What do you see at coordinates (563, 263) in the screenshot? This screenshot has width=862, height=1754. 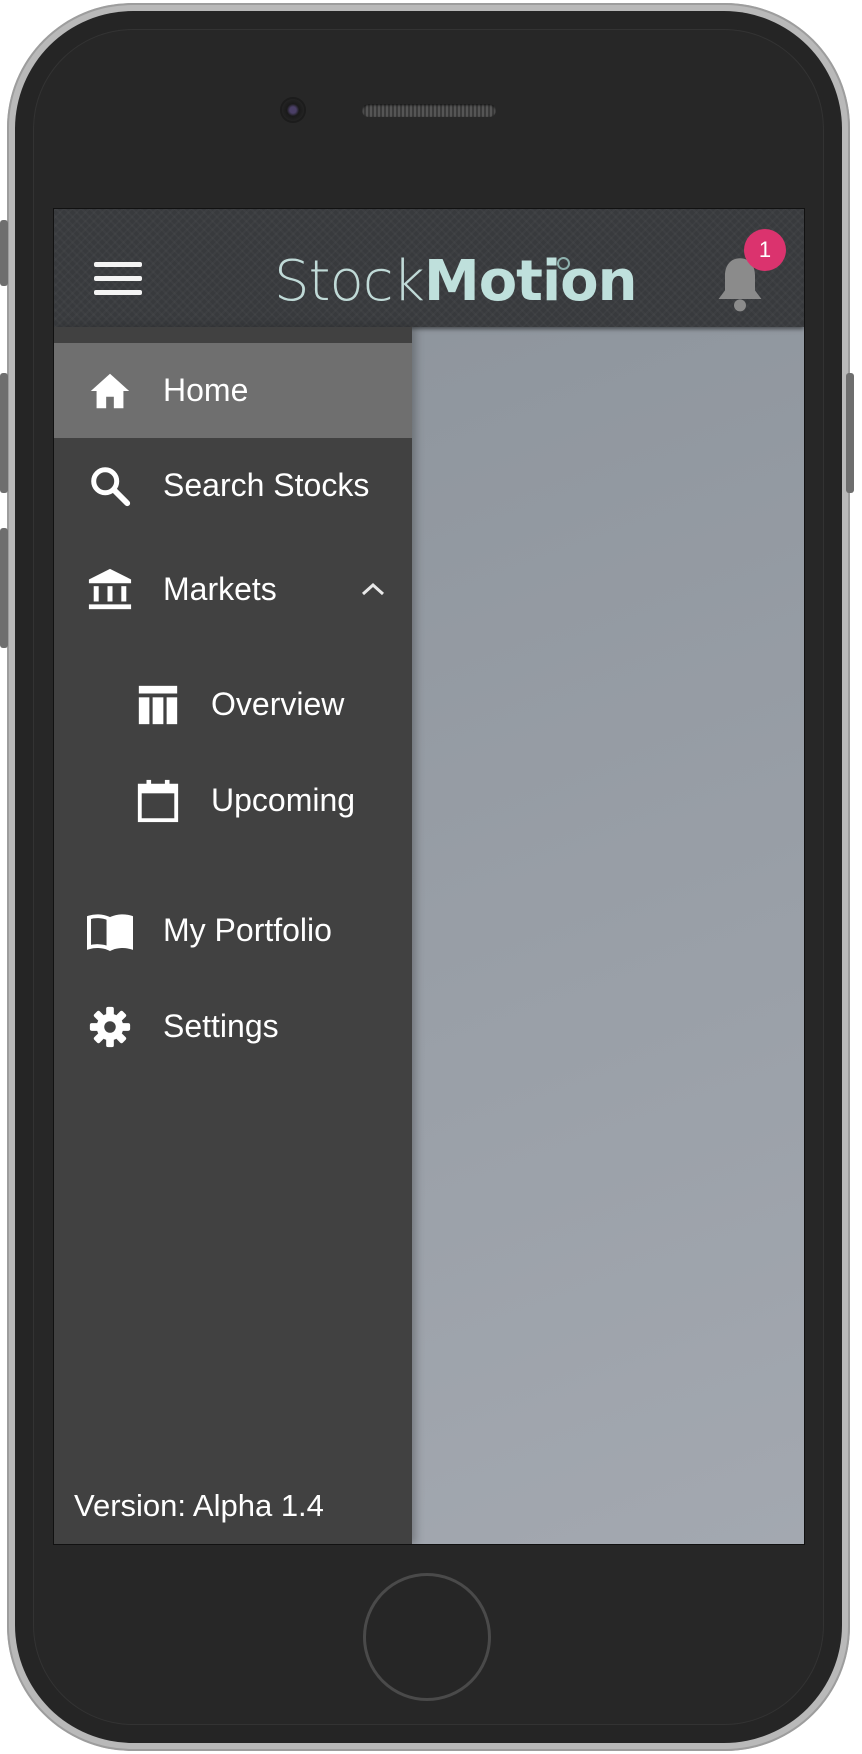 I see `logo-dot-icon` at bounding box center [563, 263].